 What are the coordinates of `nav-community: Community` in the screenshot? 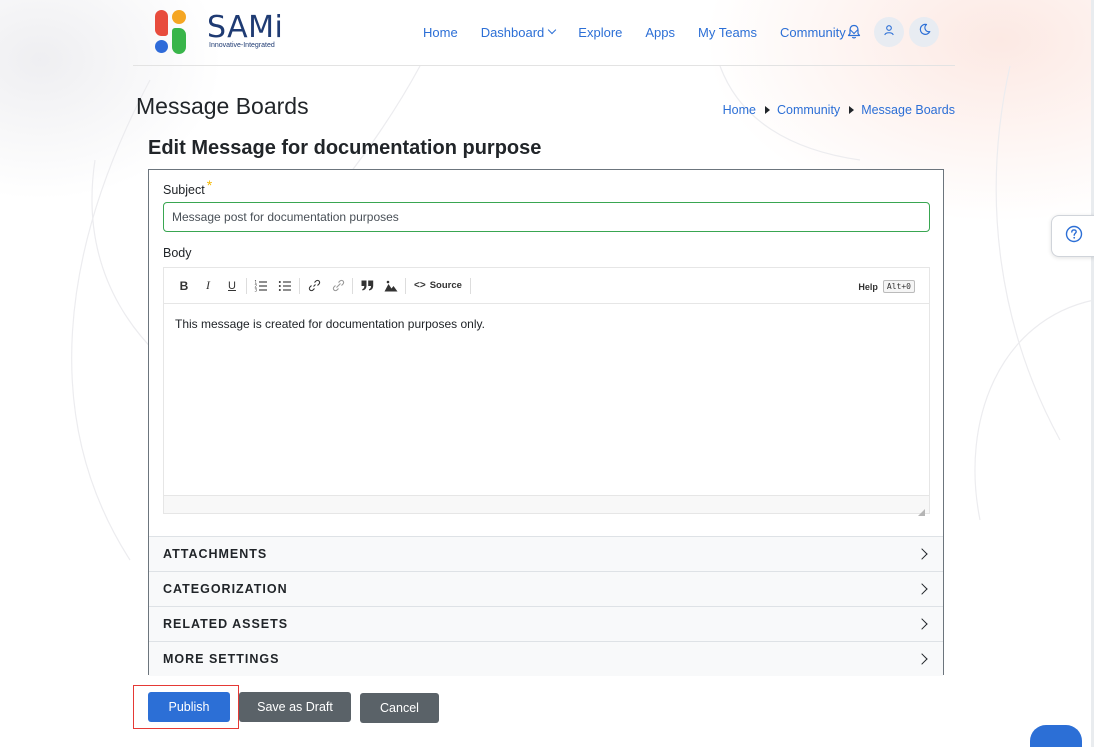 It's located at (819, 32).